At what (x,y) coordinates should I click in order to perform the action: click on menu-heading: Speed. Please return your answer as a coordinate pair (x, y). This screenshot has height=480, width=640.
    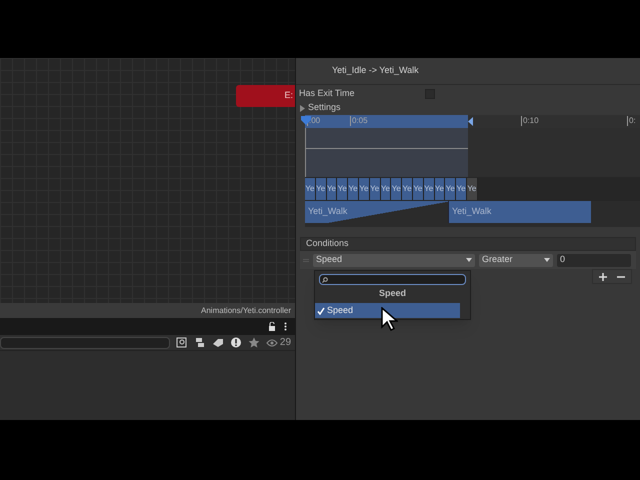
    Looking at the image, I should click on (392, 293).